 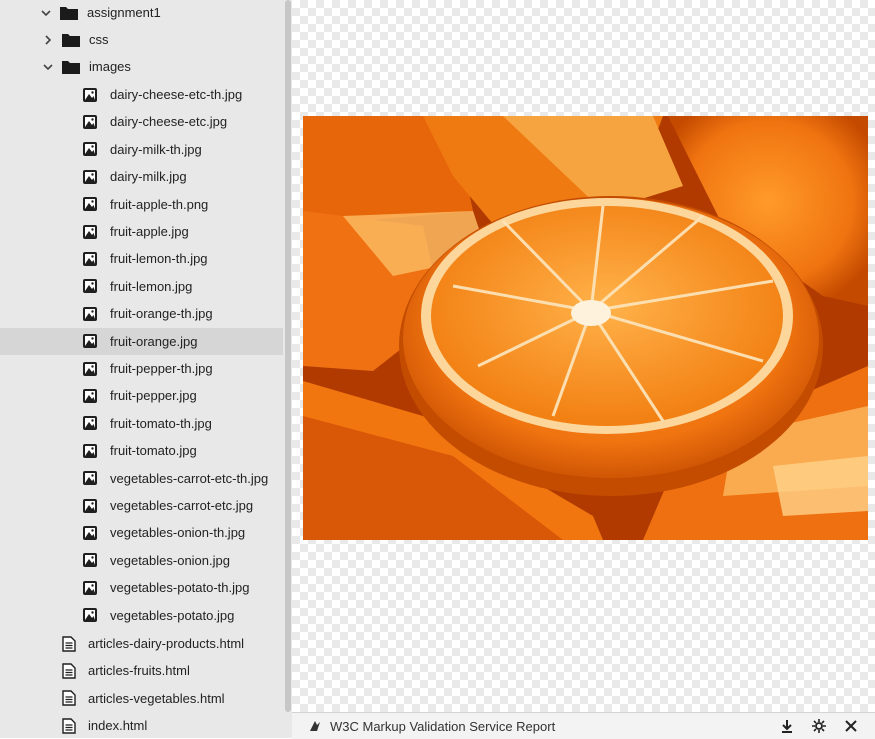 I want to click on tree-file-label: fruit-lemon.jpg, so click(x=151, y=286).